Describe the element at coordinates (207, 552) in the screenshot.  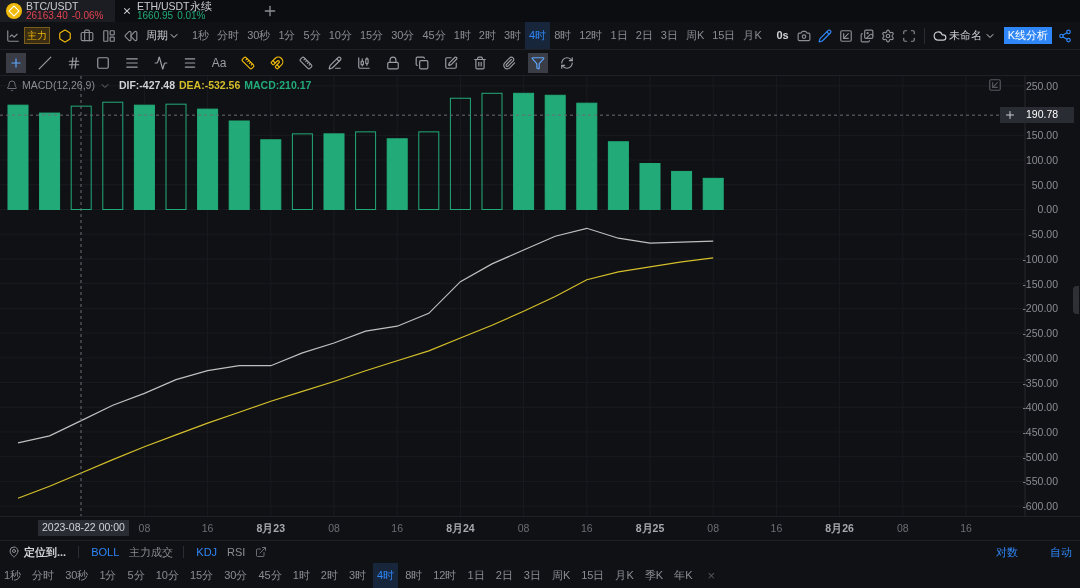
I see `indicator-tab: KDJ` at that location.